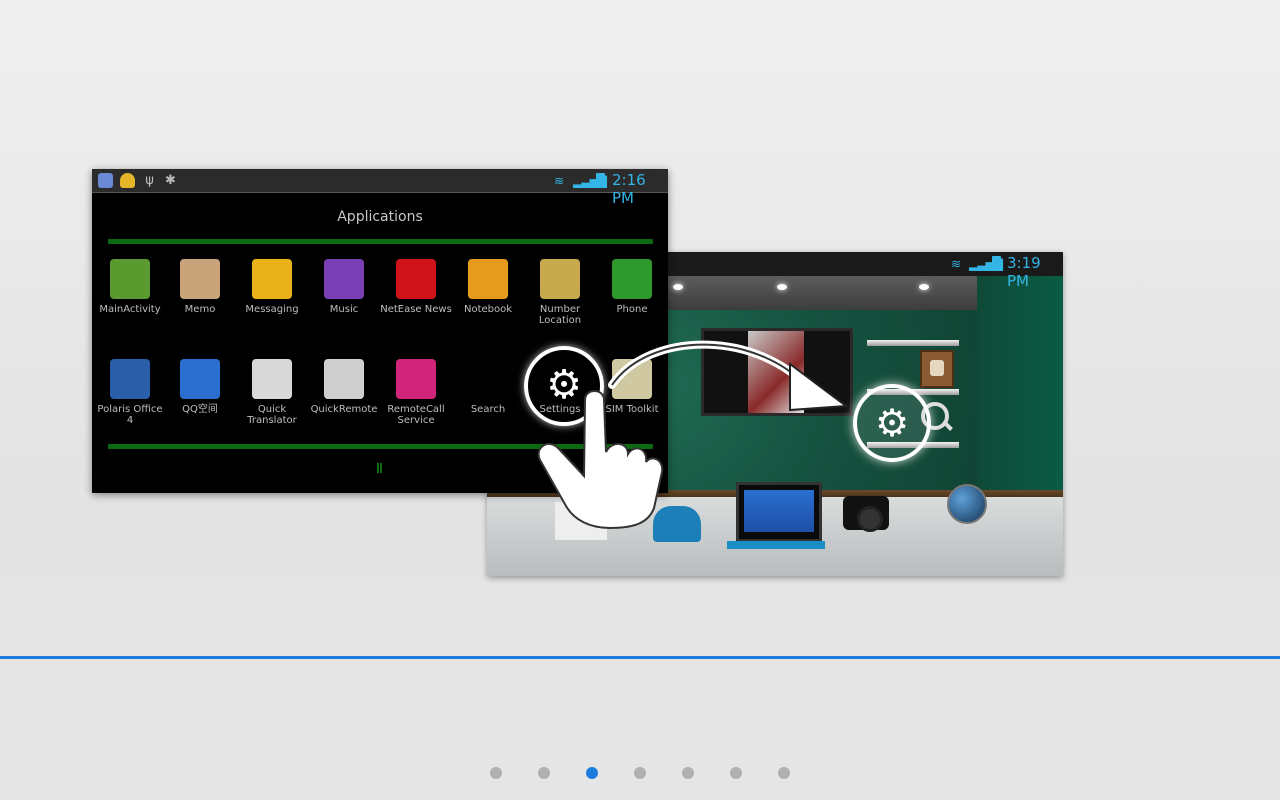 This screenshot has width=1280, height=800. I want to click on progress-divider, so click(640, 657).